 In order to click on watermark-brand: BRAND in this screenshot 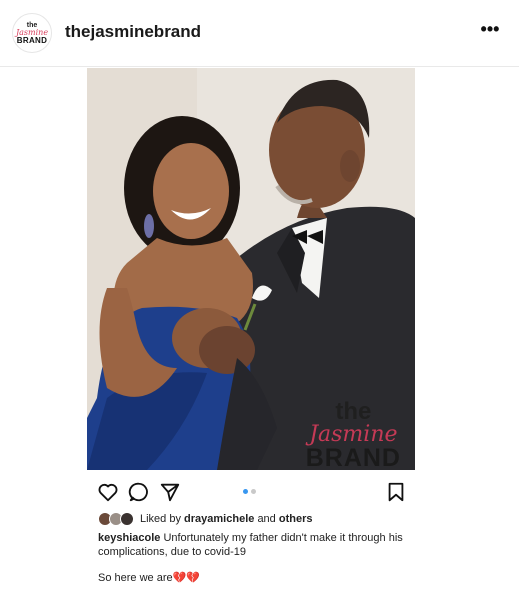, I will do `click(353, 457)`.